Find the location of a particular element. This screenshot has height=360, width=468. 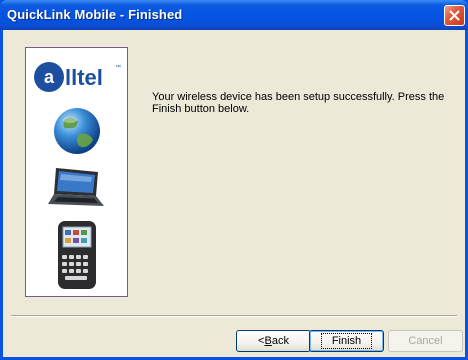

back-button: < Back is located at coordinates (273, 341).